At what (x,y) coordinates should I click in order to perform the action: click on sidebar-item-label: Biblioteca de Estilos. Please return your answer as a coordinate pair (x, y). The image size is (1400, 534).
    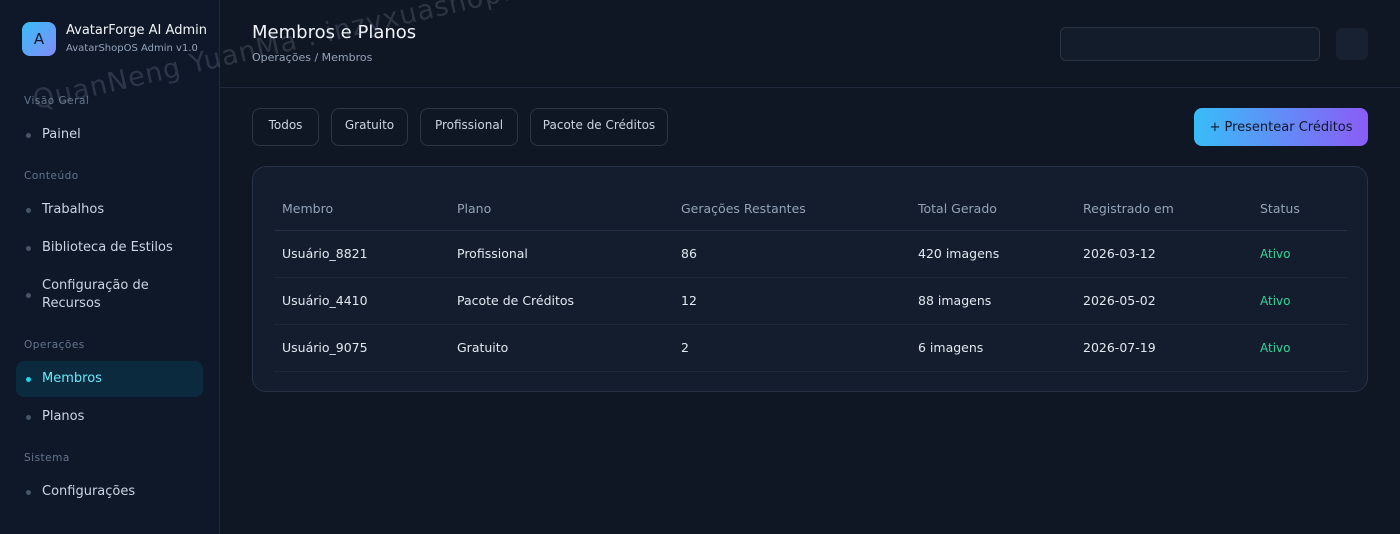
    Looking at the image, I should click on (107, 247).